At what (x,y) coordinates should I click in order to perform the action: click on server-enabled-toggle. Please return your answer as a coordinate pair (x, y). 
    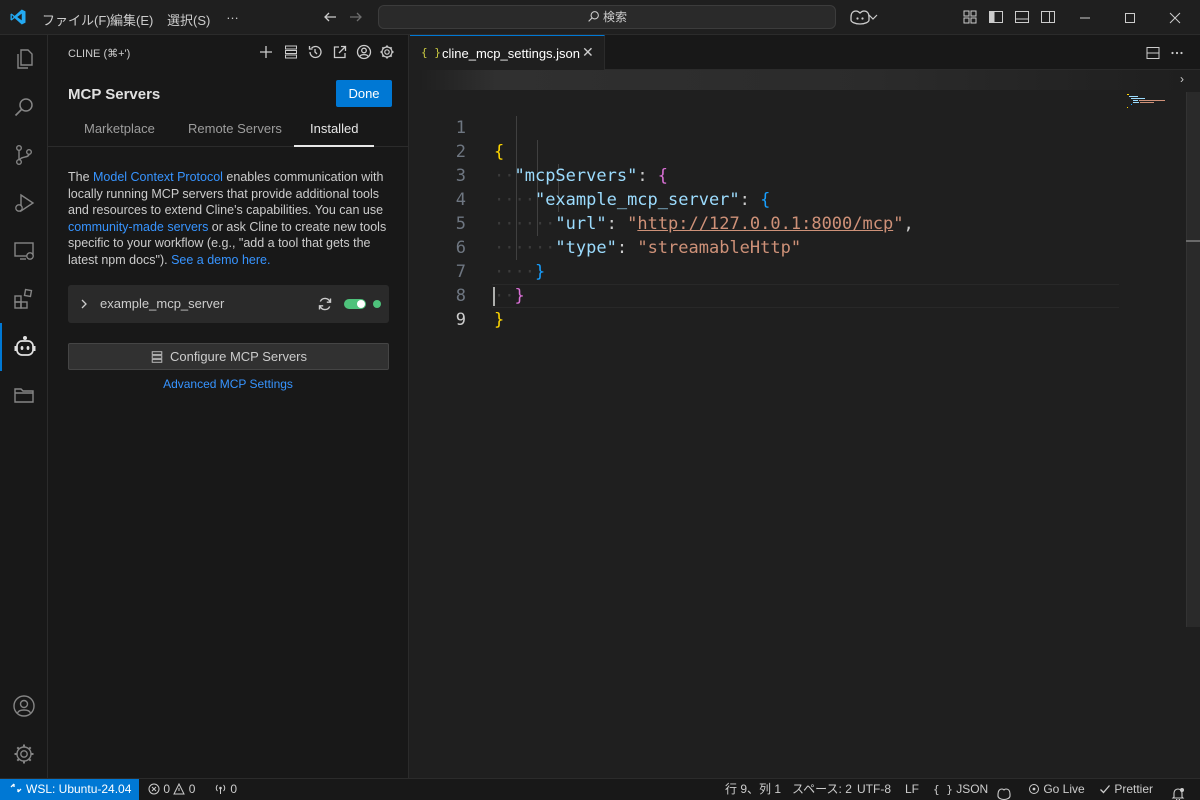
    Looking at the image, I should click on (355, 304).